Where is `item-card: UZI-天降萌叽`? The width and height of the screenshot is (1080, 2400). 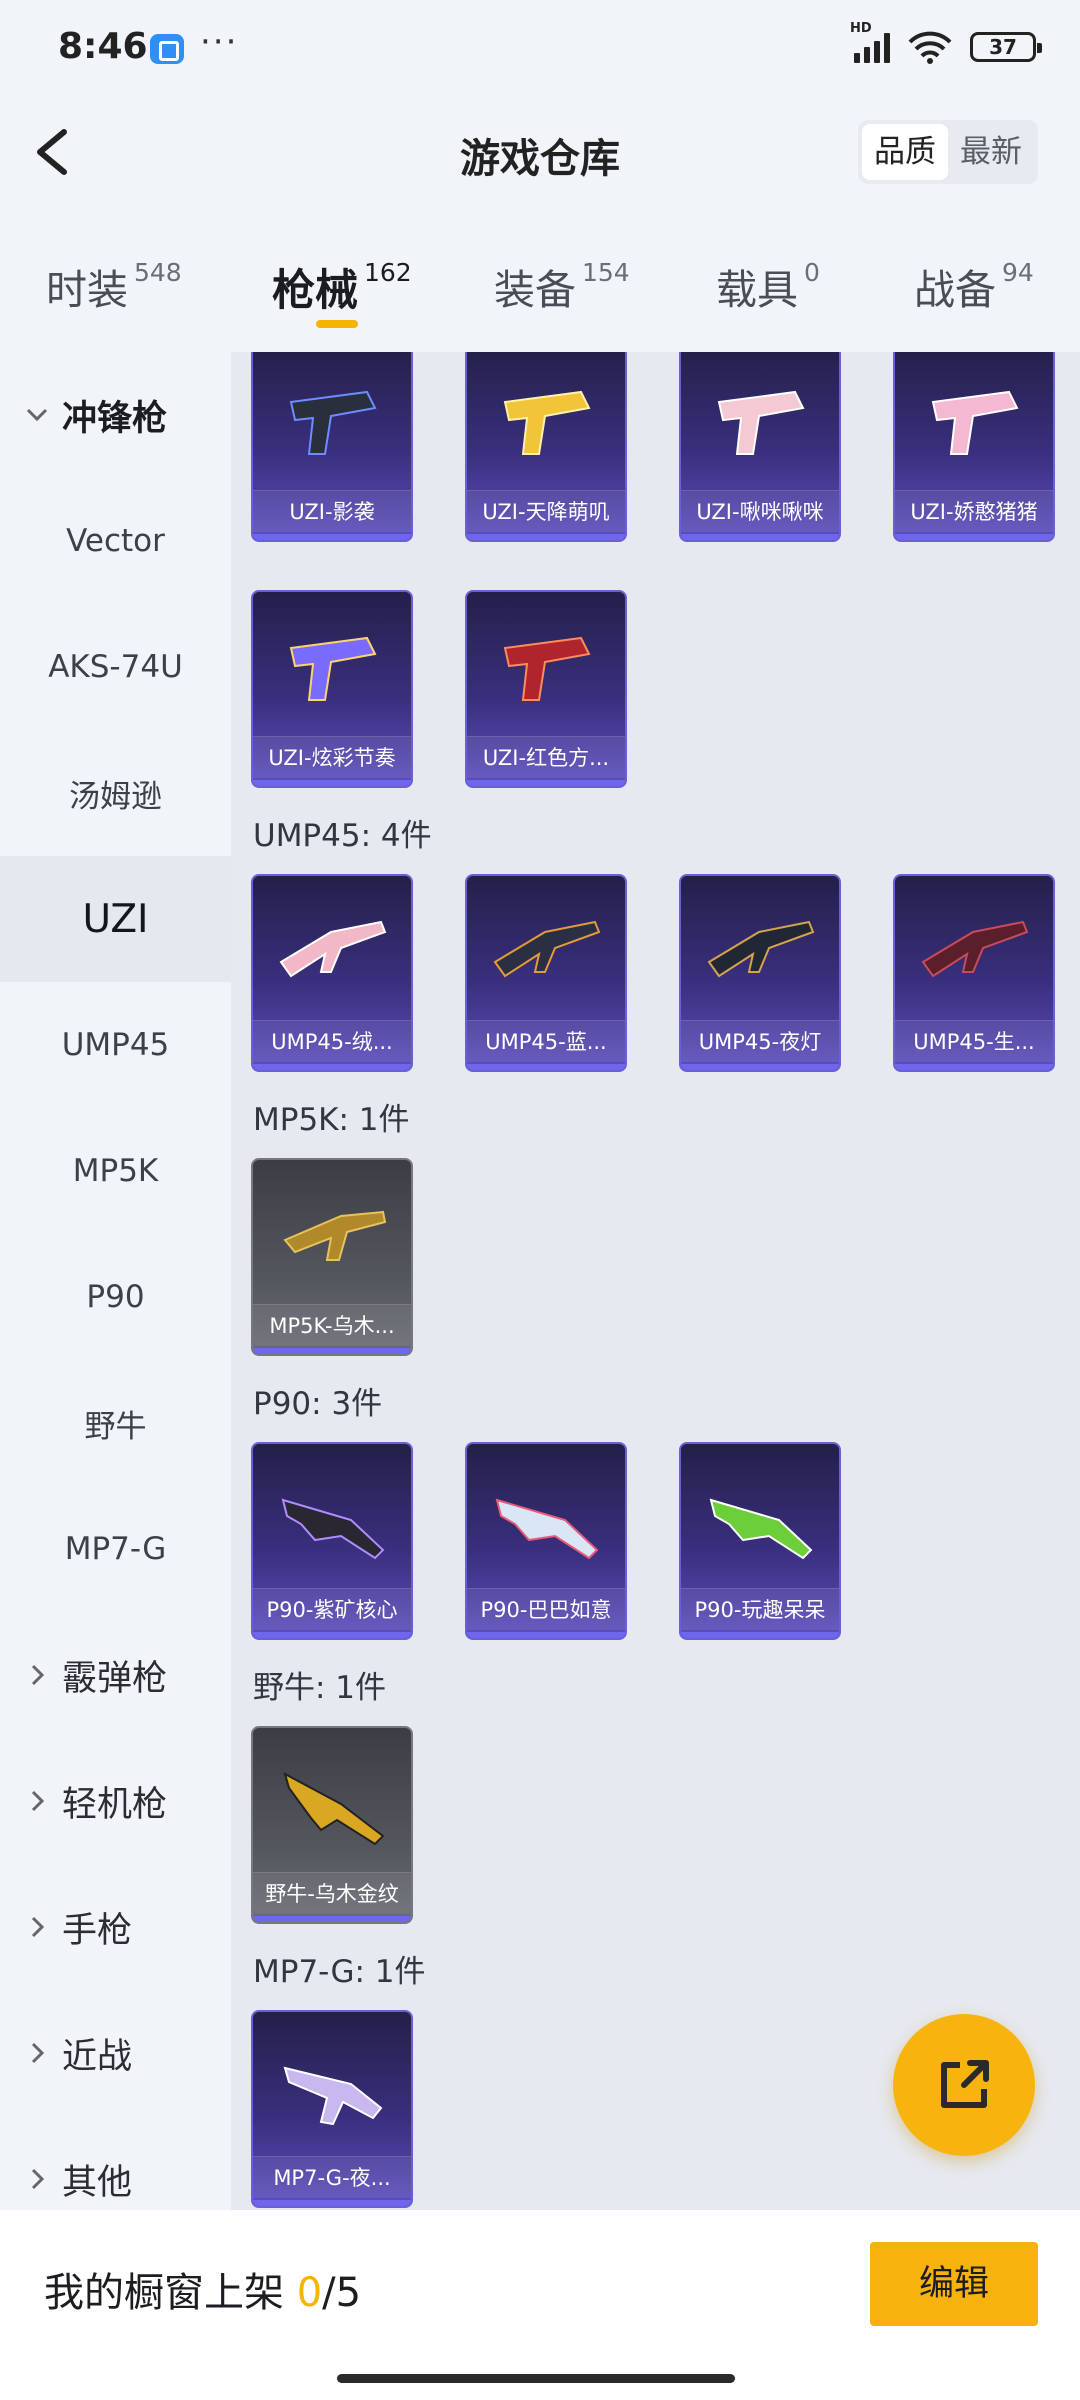 item-card: UZI-天降萌叽 is located at coordinates (546, 447).